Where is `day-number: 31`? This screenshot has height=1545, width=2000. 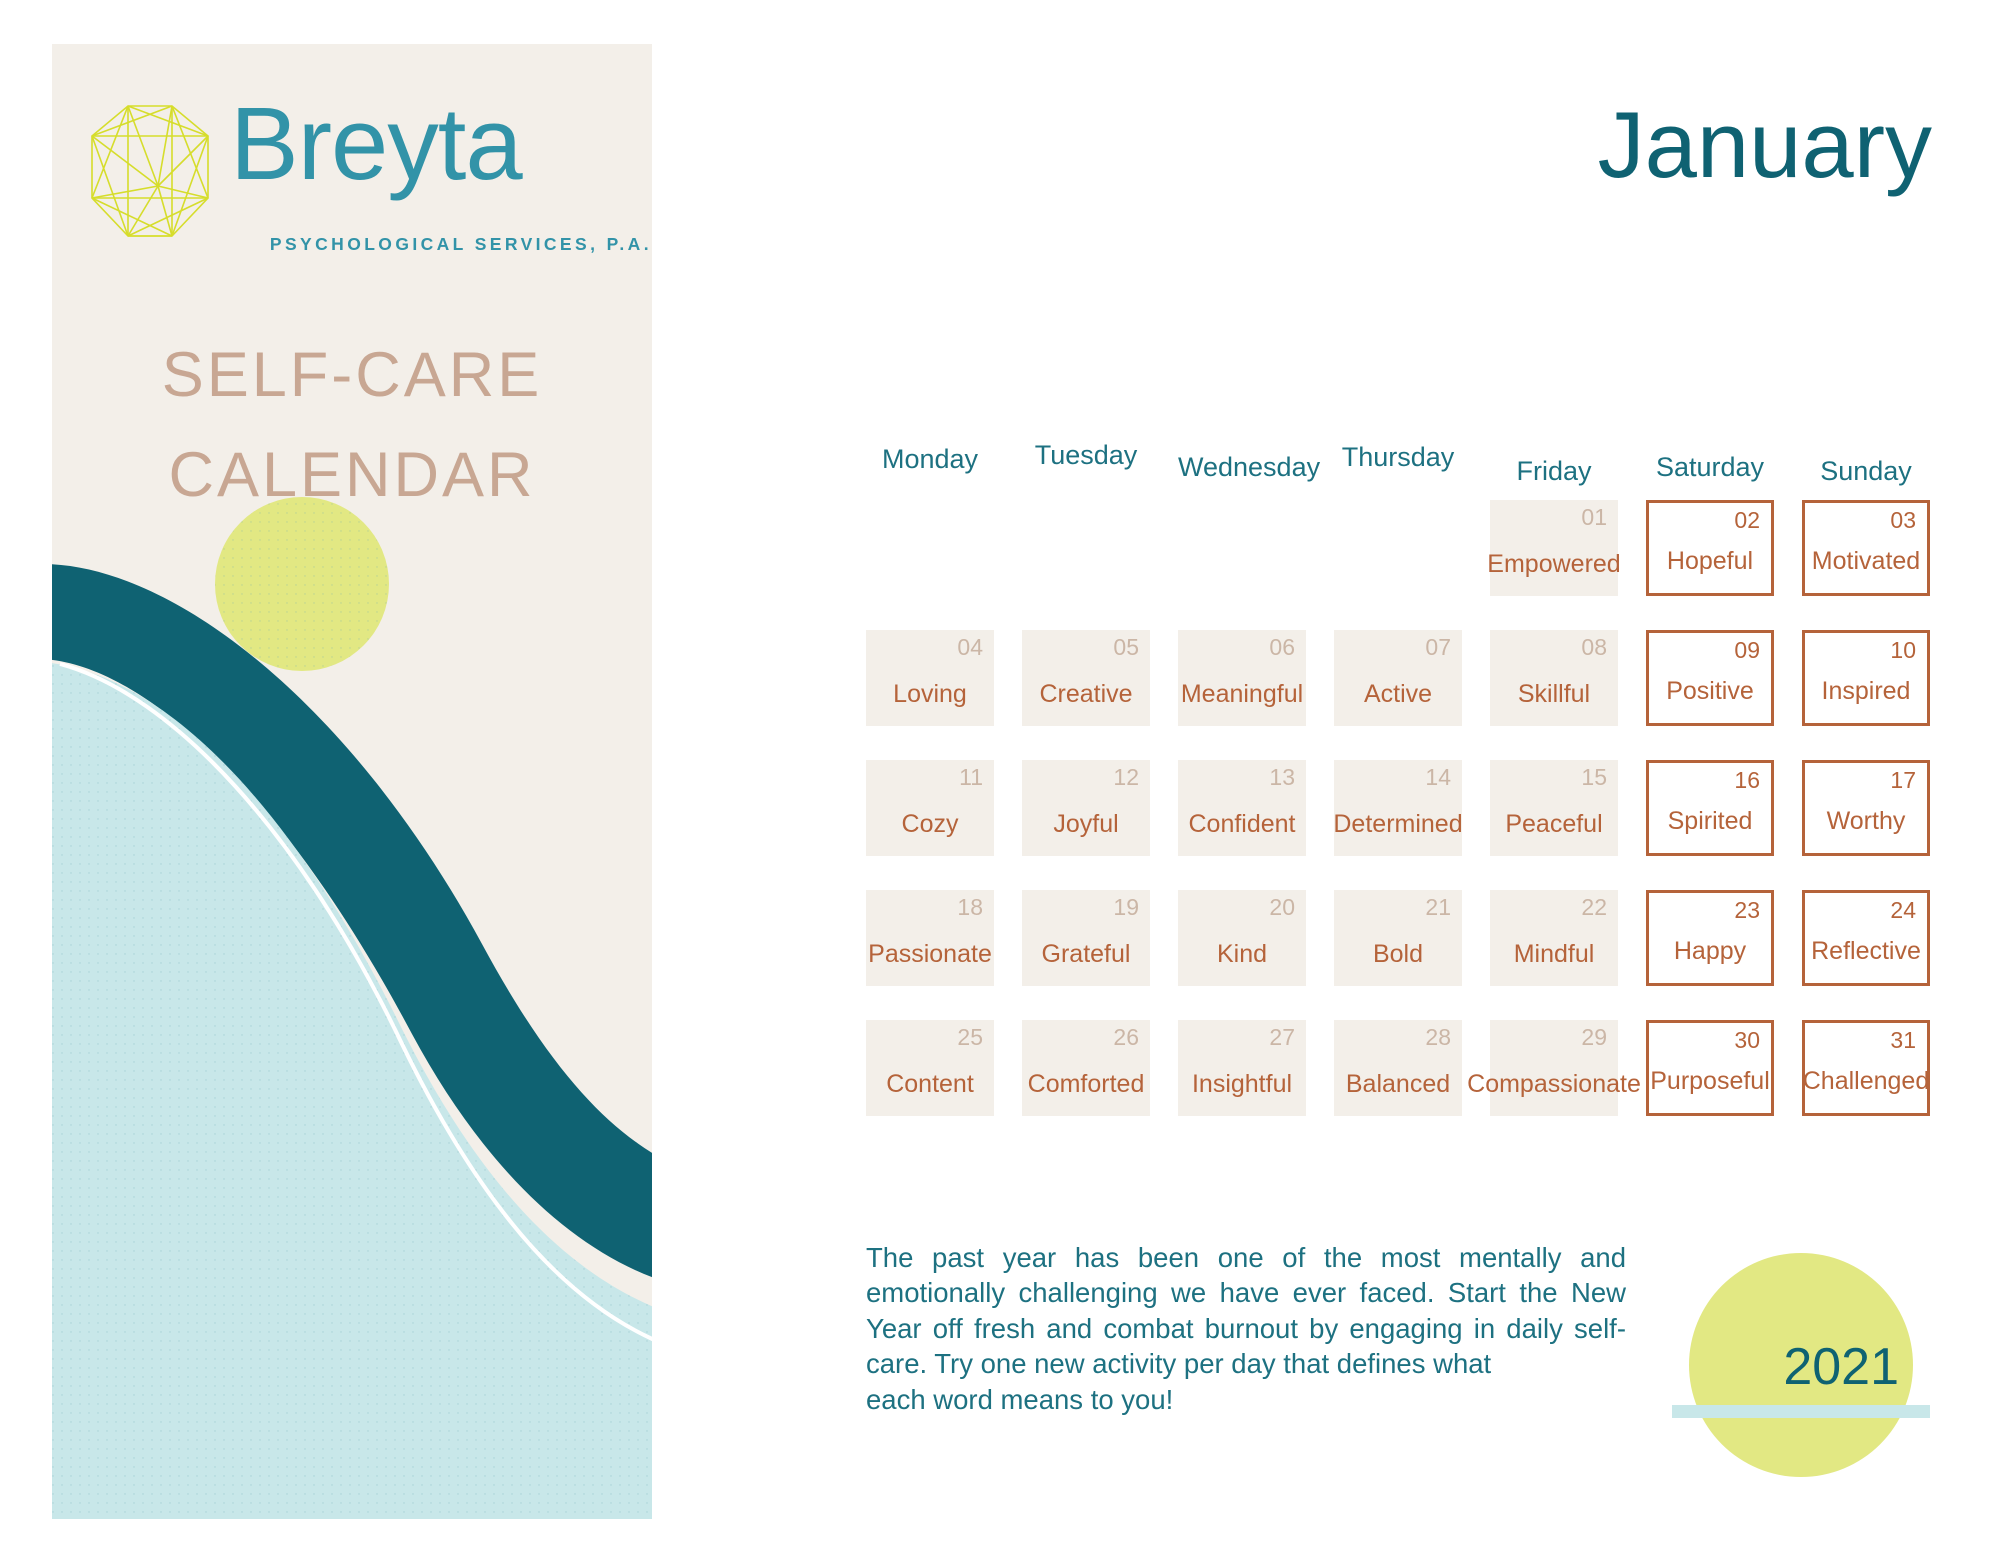
day-number: 31 is located at coordinates (1903, 1040).